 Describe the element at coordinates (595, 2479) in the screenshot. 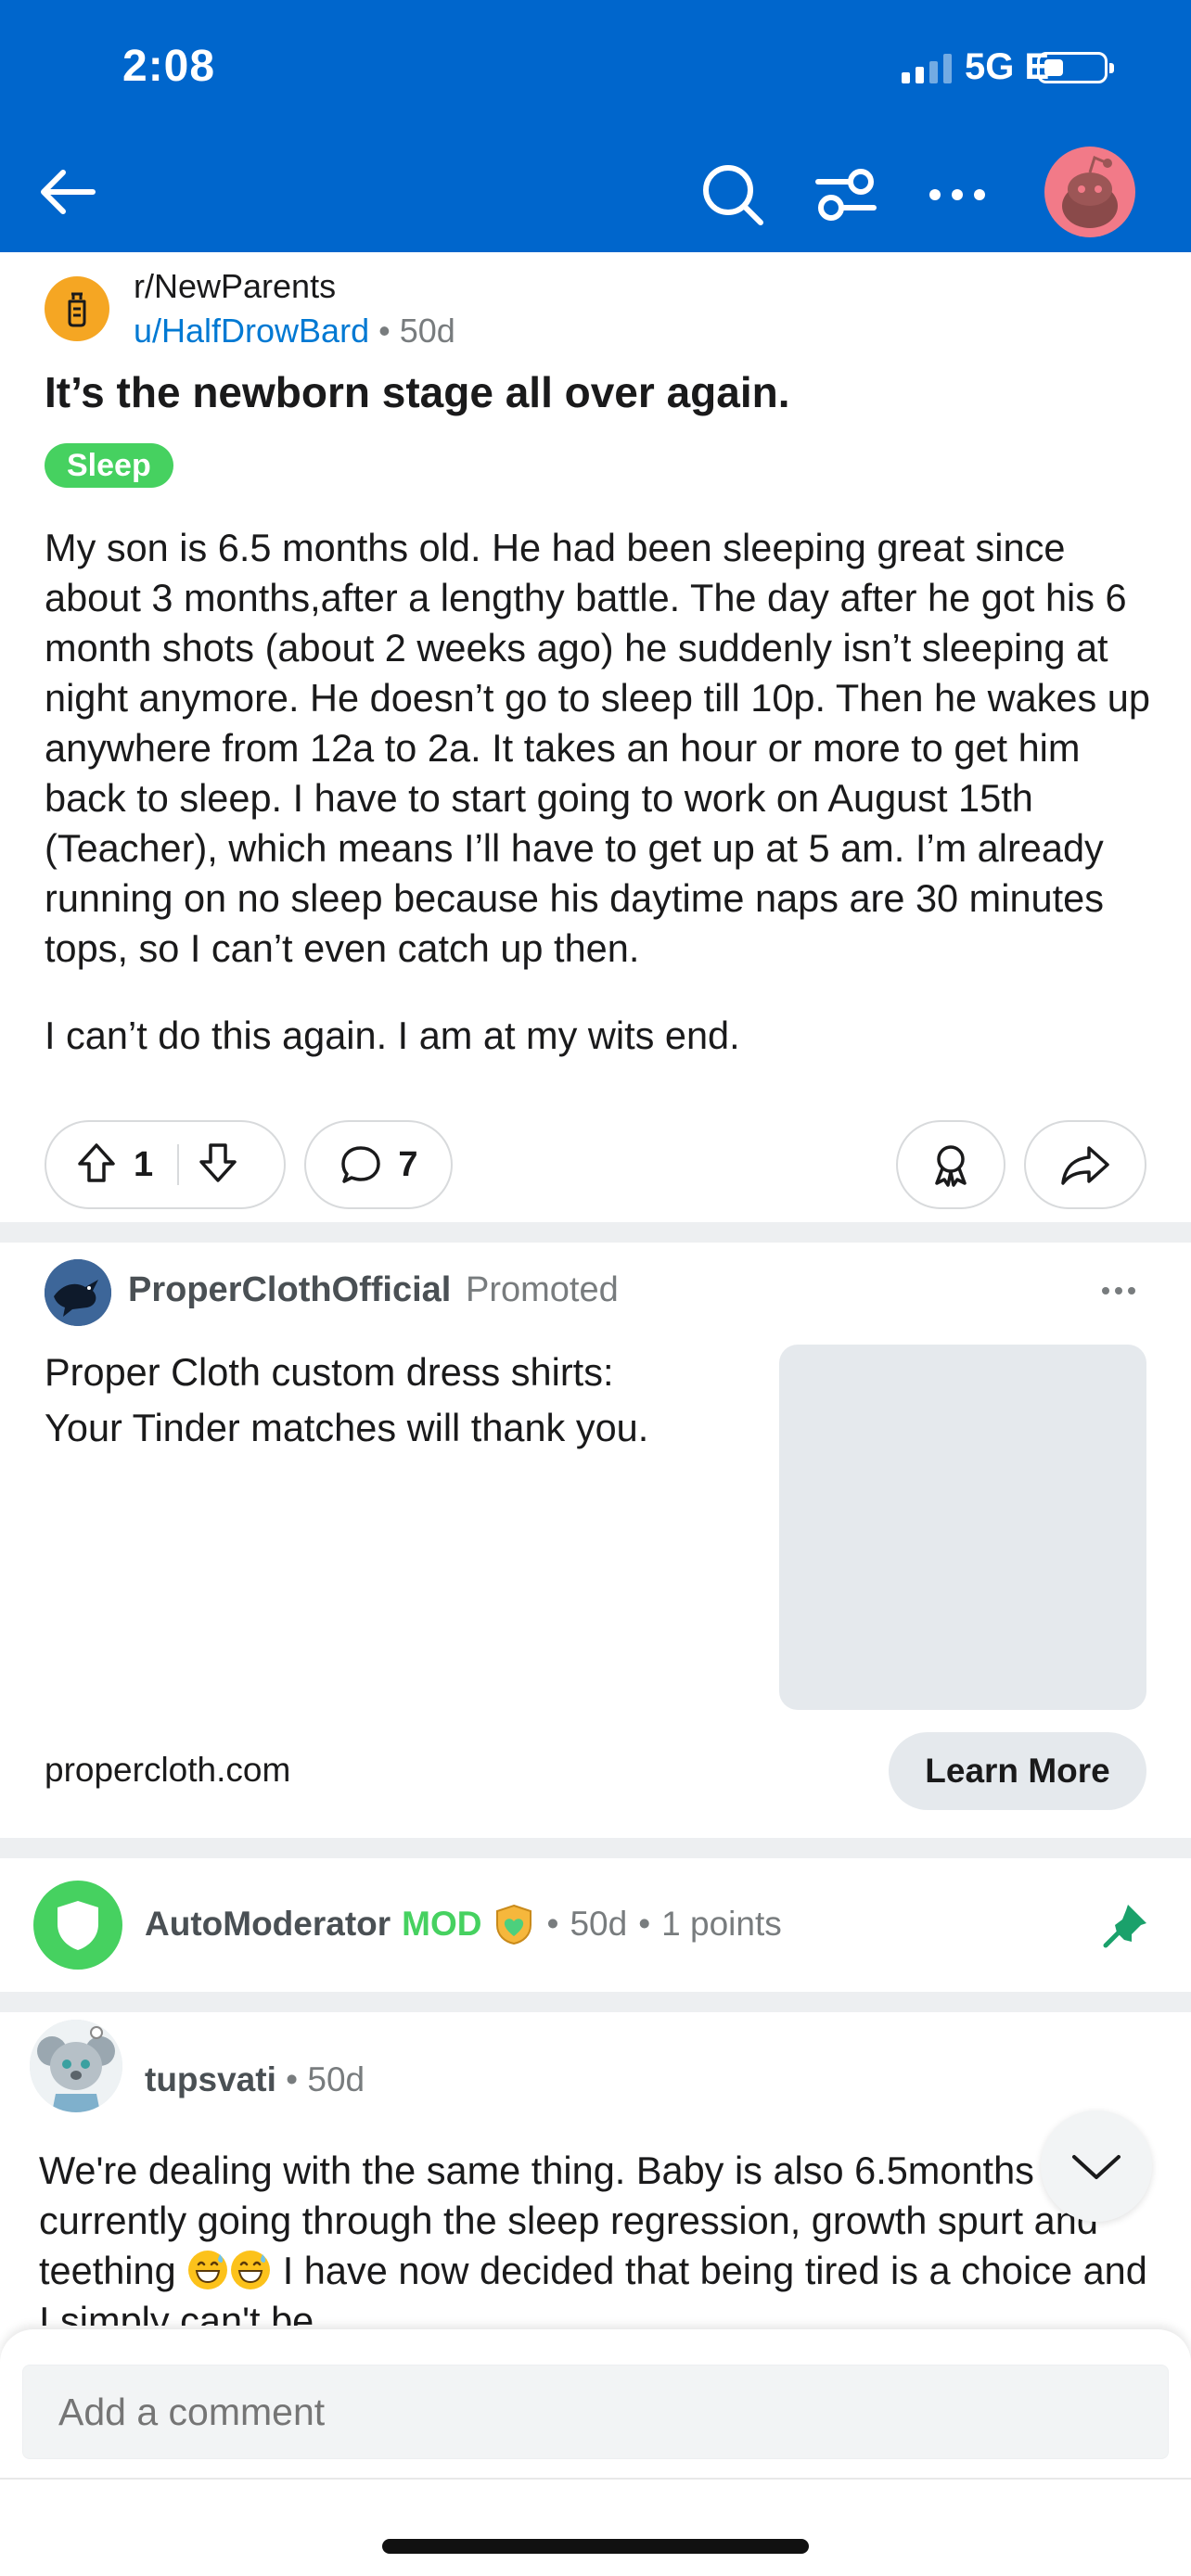

I see `composer-divider` at that location.